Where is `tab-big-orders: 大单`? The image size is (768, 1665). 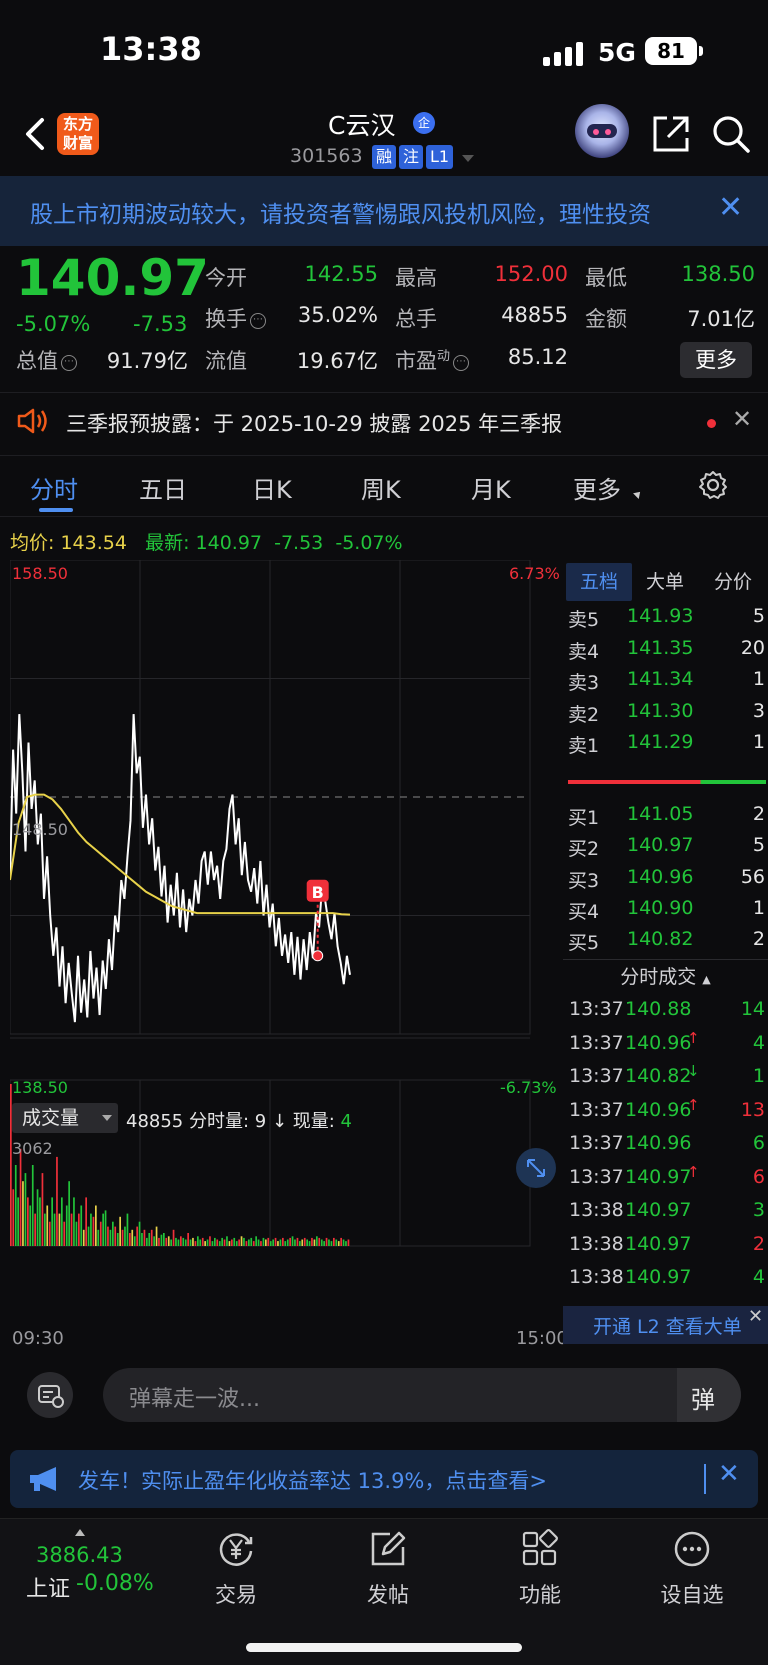
tab-big-orders: 大单 is located at coordinates (665, 582).